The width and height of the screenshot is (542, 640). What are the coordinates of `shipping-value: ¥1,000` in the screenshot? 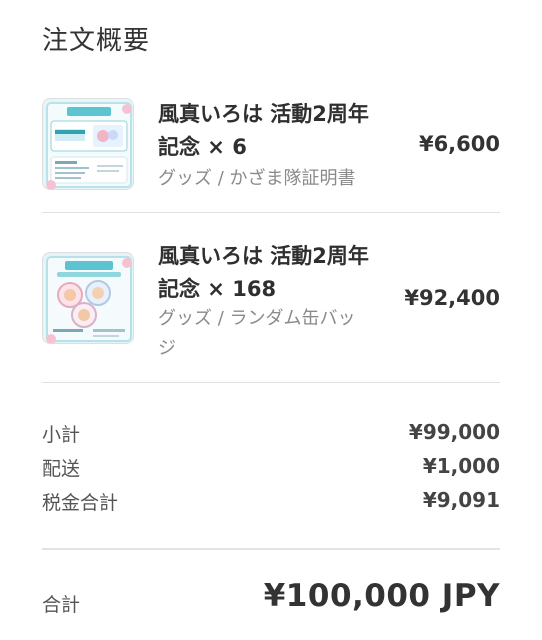 It's located at (461, 466).